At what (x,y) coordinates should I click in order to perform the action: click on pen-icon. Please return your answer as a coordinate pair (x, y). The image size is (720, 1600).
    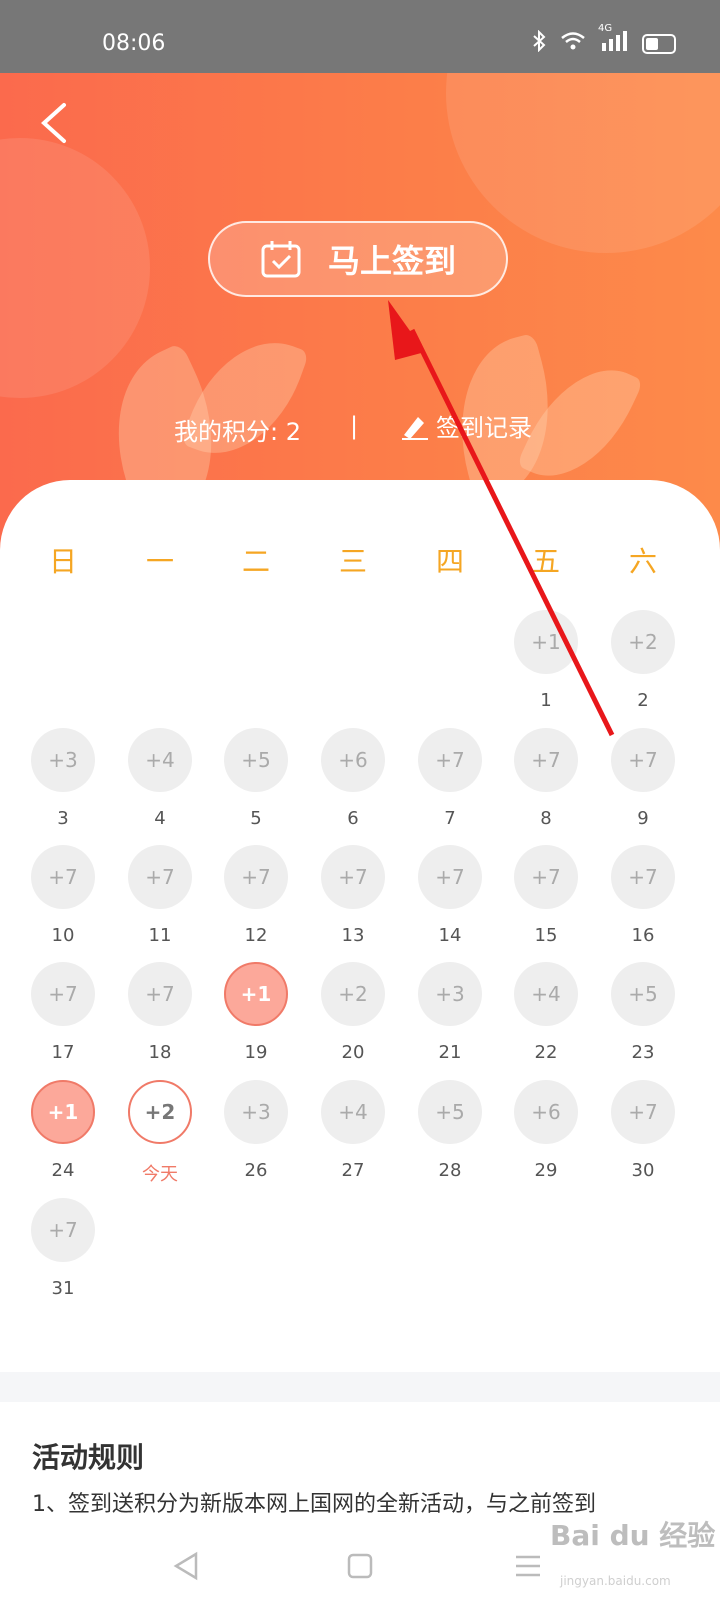
    Looking at the image, I should click on (415, 428).